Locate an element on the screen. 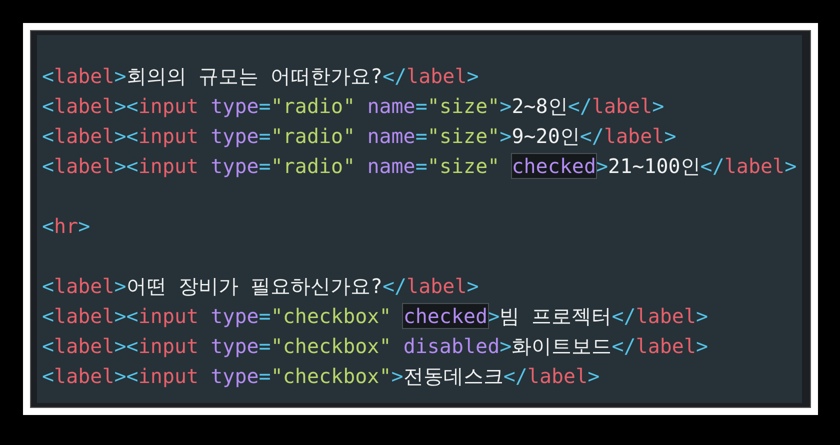  code-line: <label><input type="radio" name="size" checked>21~100인</label> is located at coordinates (419, 166).